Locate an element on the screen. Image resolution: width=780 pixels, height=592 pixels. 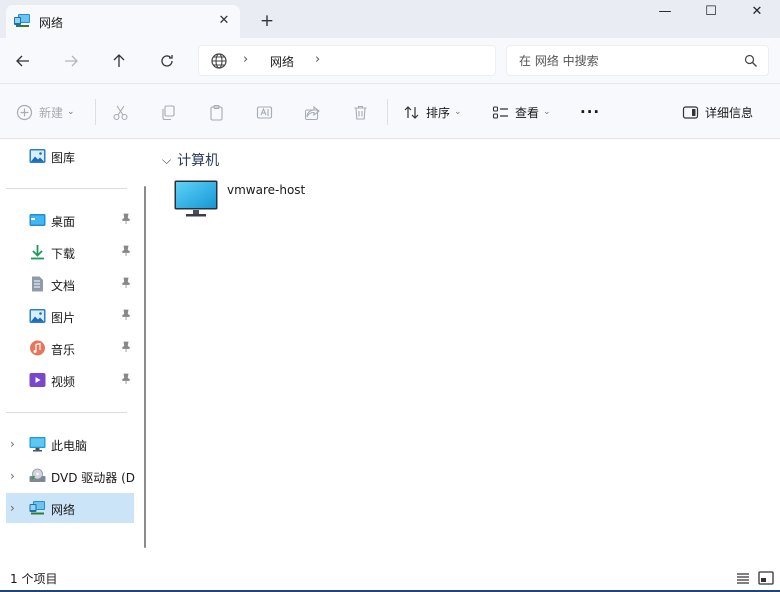
cut-button is located at coordinates (120, 112).